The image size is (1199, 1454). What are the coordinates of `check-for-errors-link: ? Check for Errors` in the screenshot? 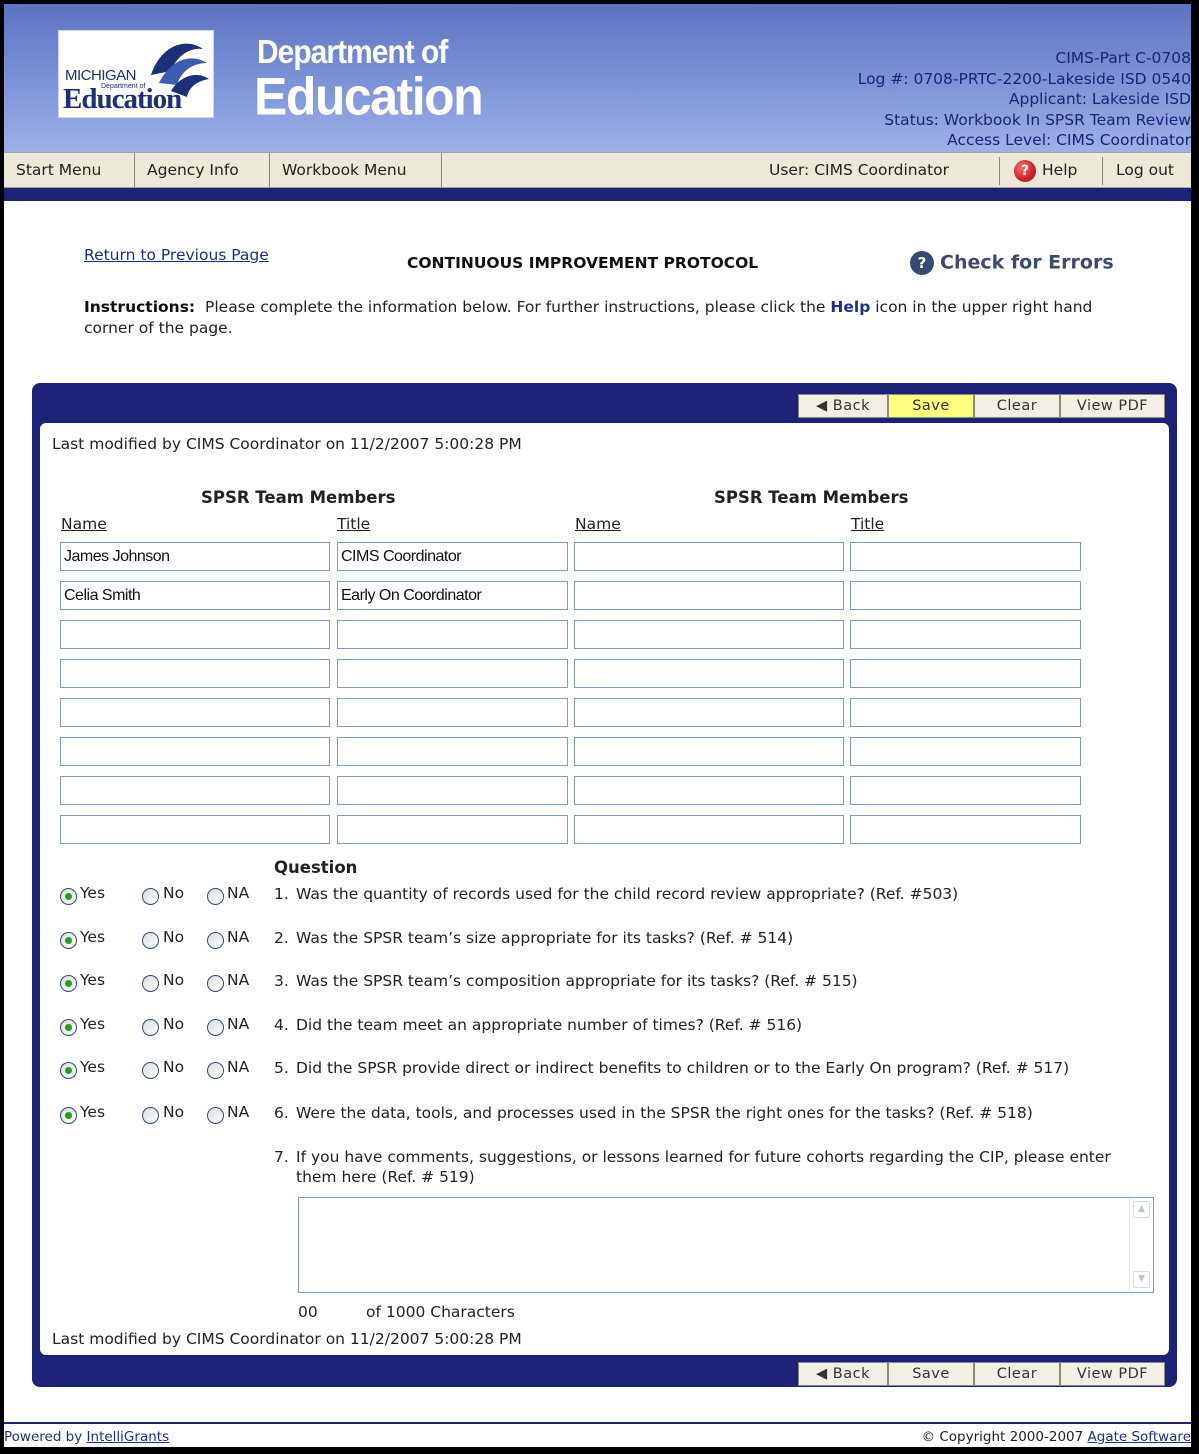 It's located at (1012, 263).